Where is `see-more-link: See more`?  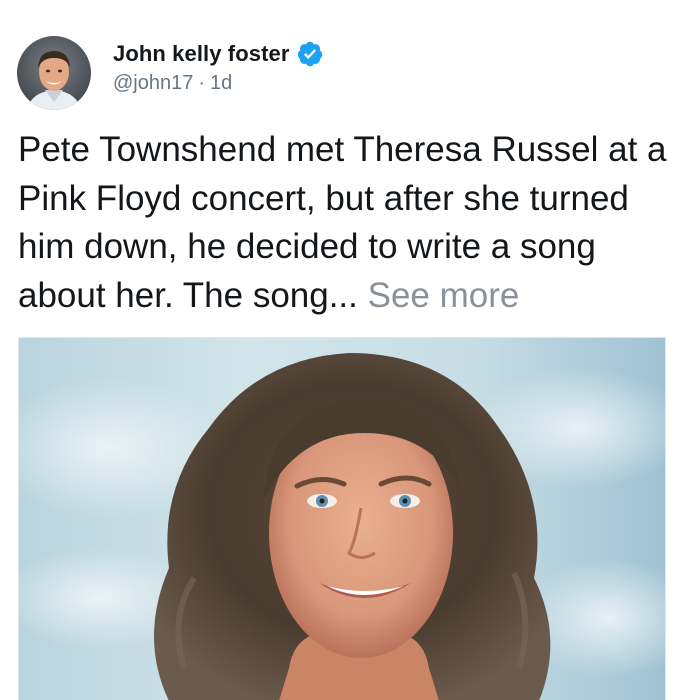 see-more-link: See more is located at coordinates (444, 295).